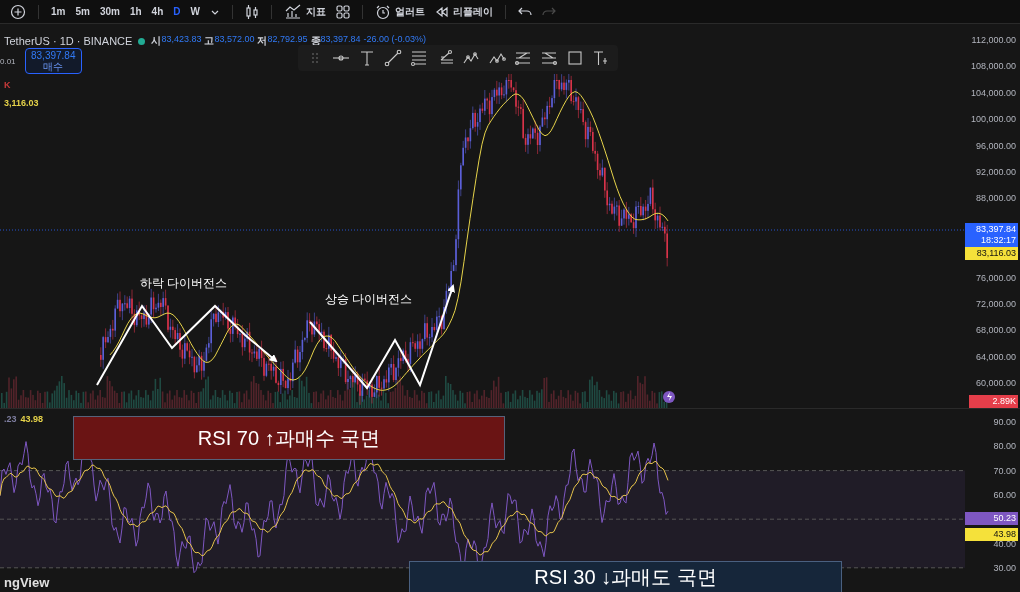  What do you see at coordinates (995, 198) in the screenshot?
I see `axis-label: 88,000.00` at bounding box center [995, 198].